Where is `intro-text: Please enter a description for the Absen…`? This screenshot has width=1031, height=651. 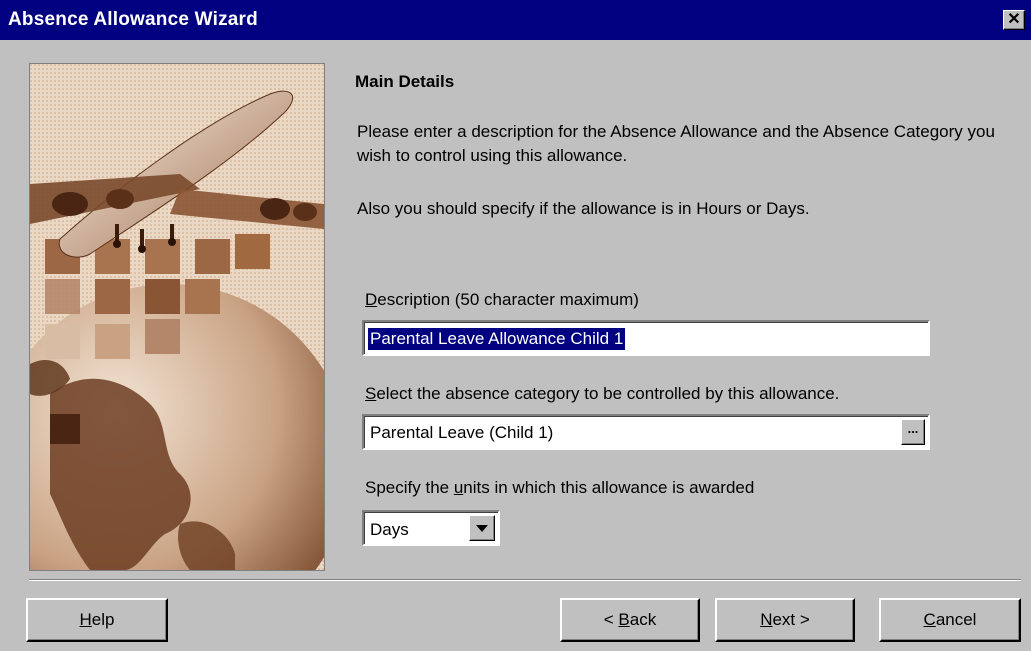 intro-text: Please enter a description for the Absen… is located at coordinates (676, 143).